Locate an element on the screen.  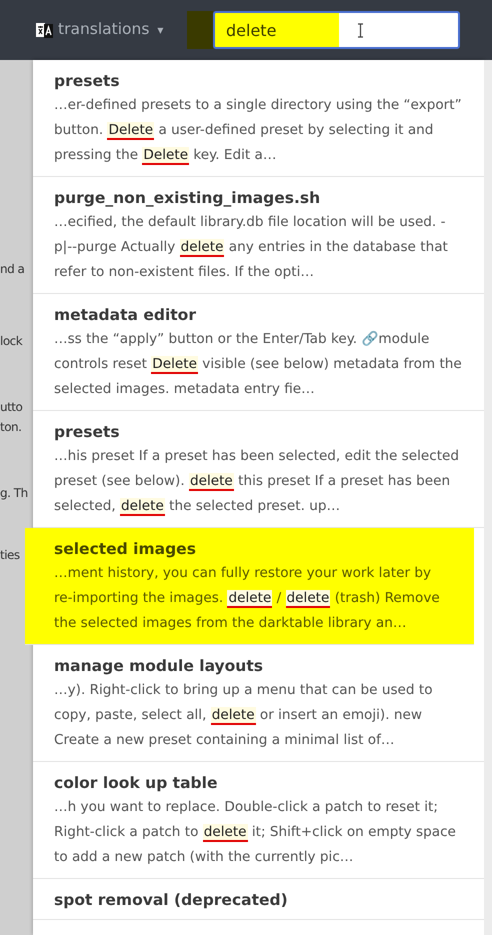
result-title: manage module layouts is located at coordinates (159, 666).